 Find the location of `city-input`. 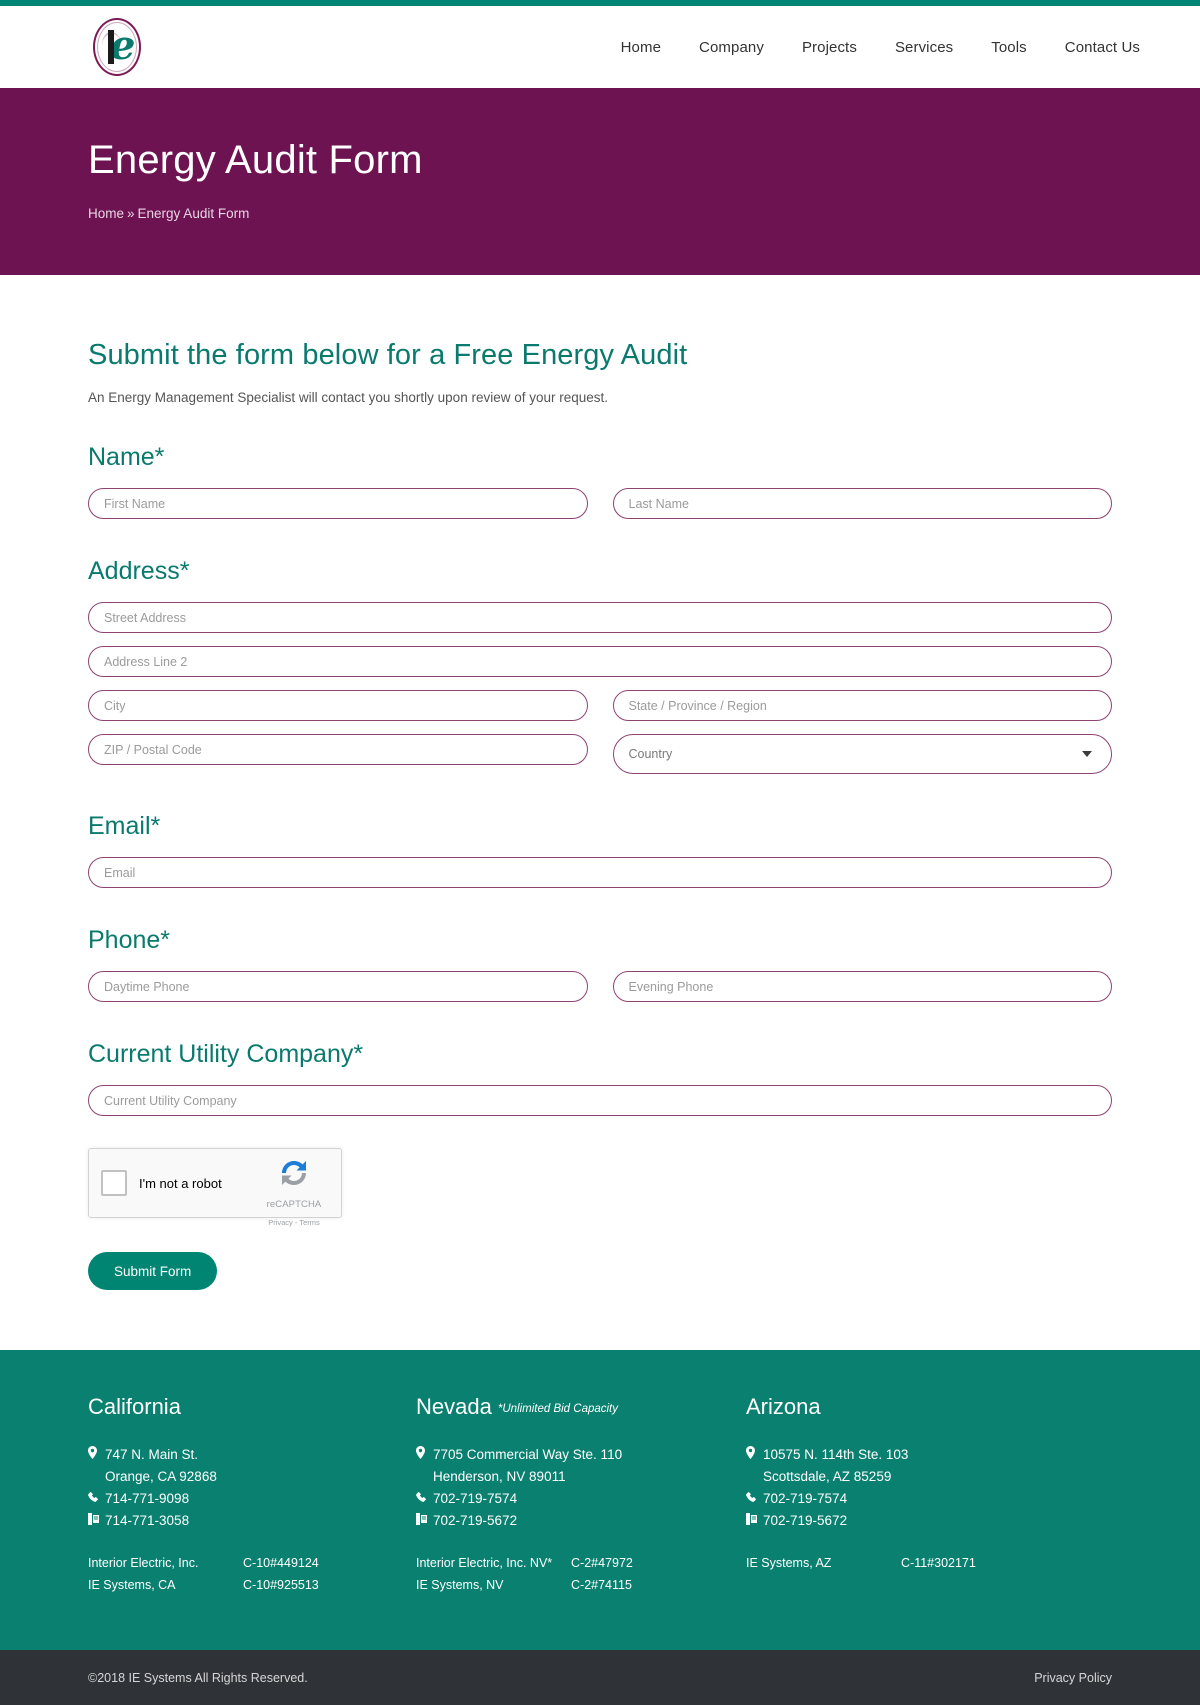

city-input is located at coordinates (338, 705).